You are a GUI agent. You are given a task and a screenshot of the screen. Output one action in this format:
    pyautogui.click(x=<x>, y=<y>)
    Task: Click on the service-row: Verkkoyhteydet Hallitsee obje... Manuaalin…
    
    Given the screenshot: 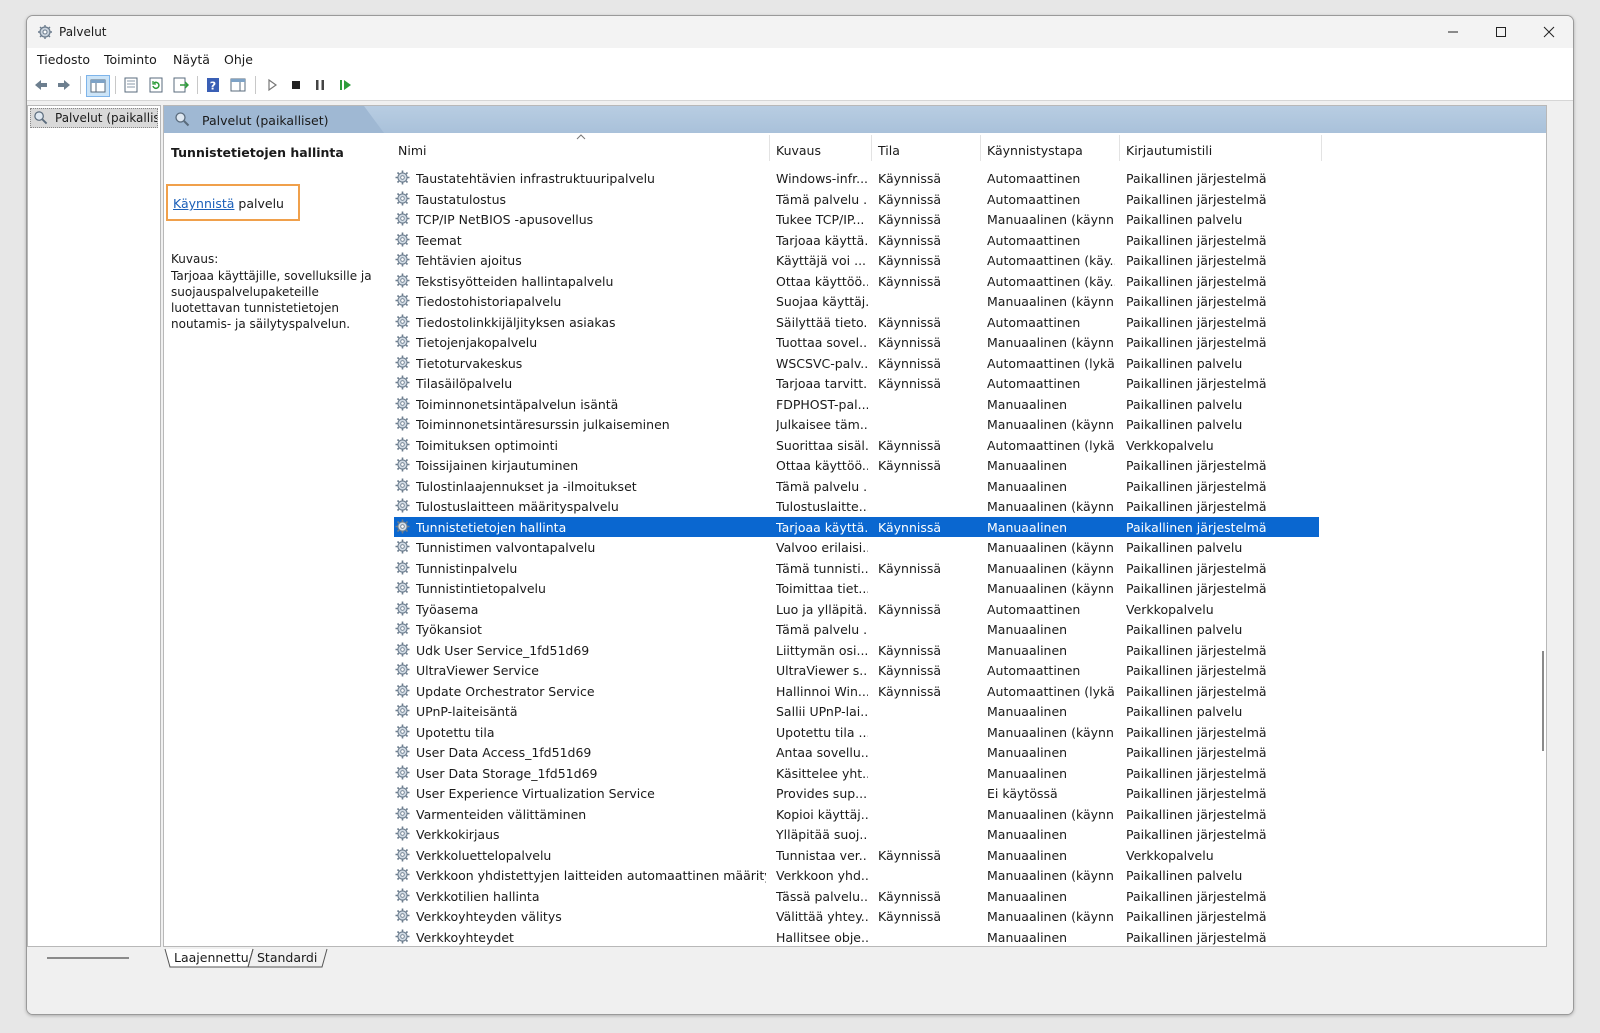 What is the action you would take?
    pyautogui.click(x=961, y=937)
    